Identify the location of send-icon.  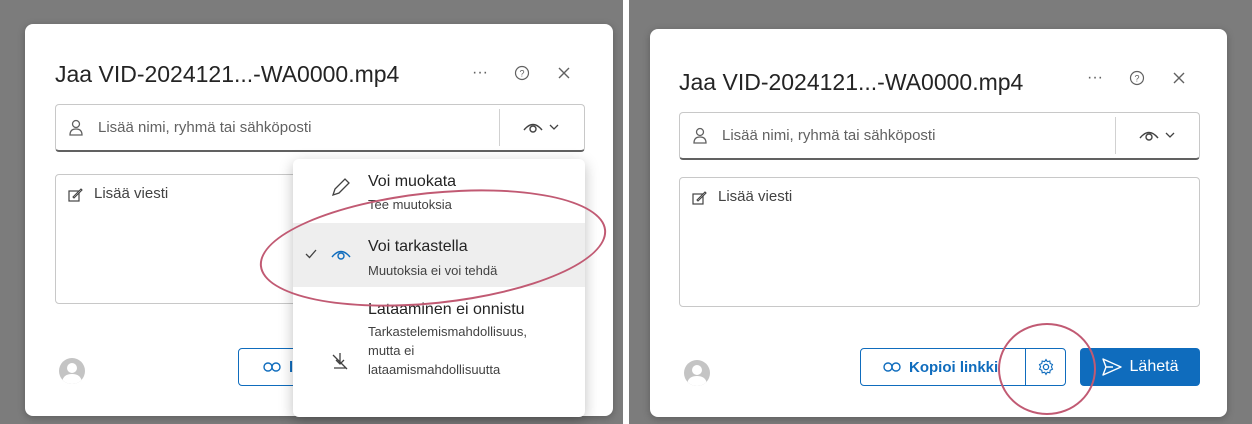
(1111, 367).